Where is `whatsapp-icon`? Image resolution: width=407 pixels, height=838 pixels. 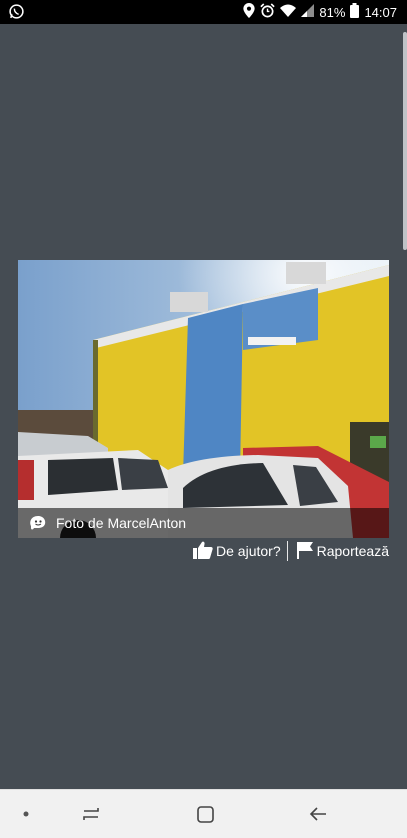
whatsapp-icon is located at coordinates (16, 13).